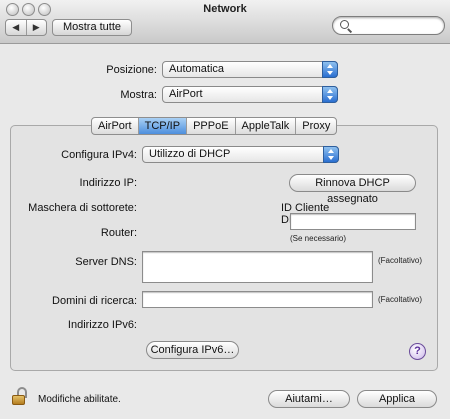  Describe the element at coordinates (257, 267) in the screenshot. I see `dns-servers-field` at that location.